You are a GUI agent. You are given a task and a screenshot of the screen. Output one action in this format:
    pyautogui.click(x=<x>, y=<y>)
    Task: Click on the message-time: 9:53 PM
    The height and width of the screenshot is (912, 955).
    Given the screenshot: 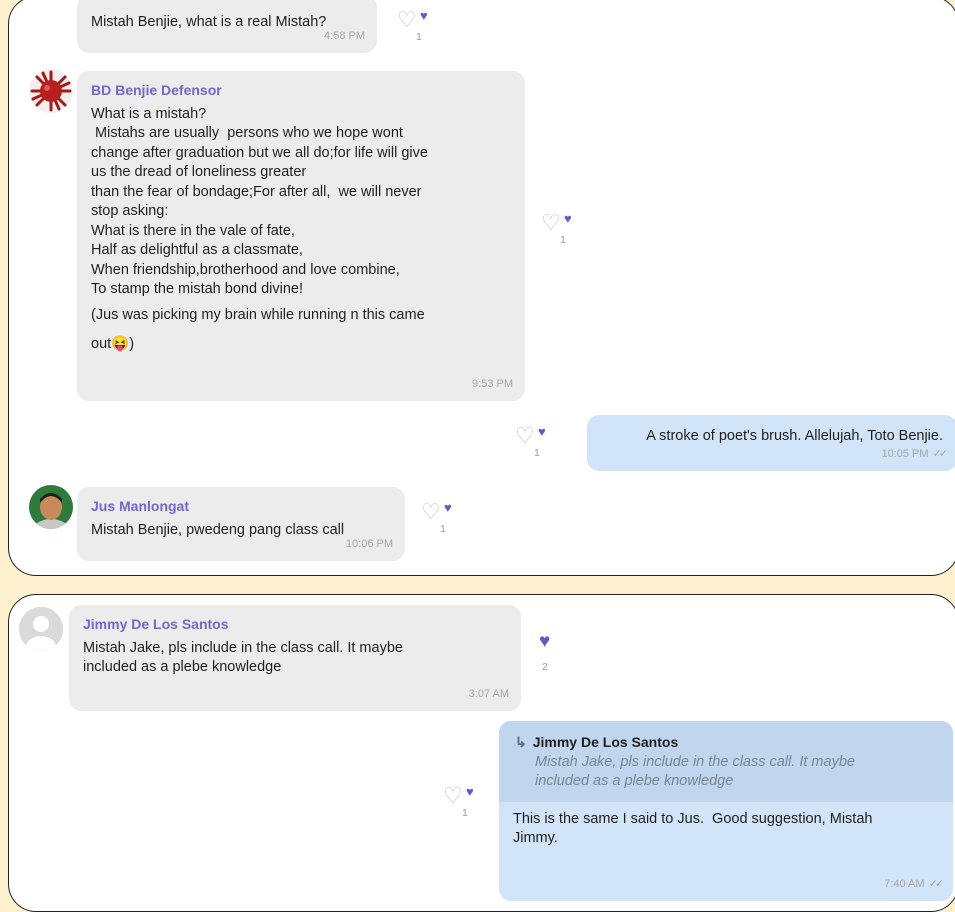 What is the action you would take?
    pyautogui.click(x=492, y=383)
    